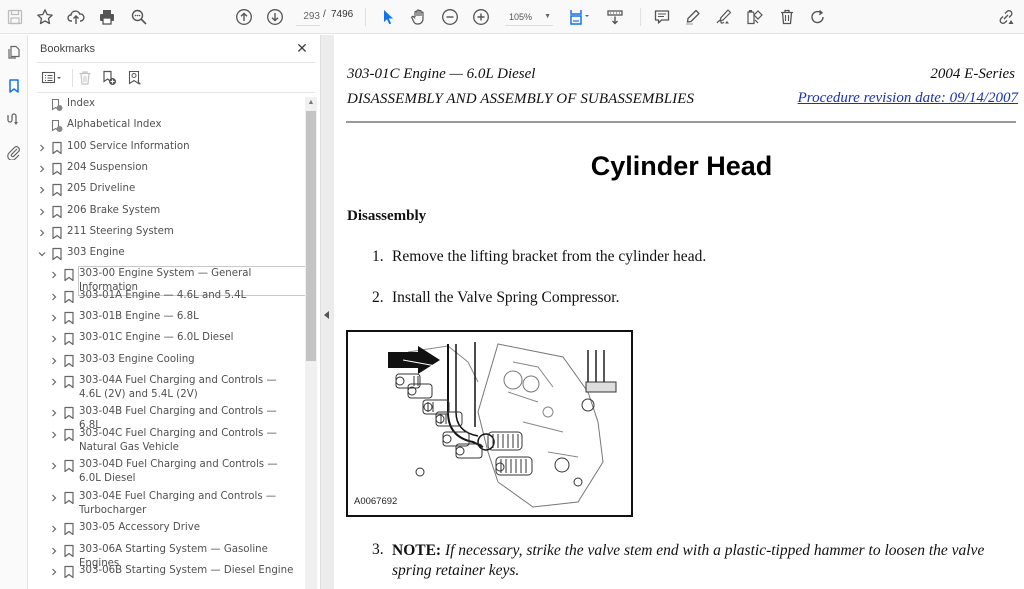  Describe the element at coordinates (135, 78) in the screenshot. I see `bookmark-search-icon` at that location.